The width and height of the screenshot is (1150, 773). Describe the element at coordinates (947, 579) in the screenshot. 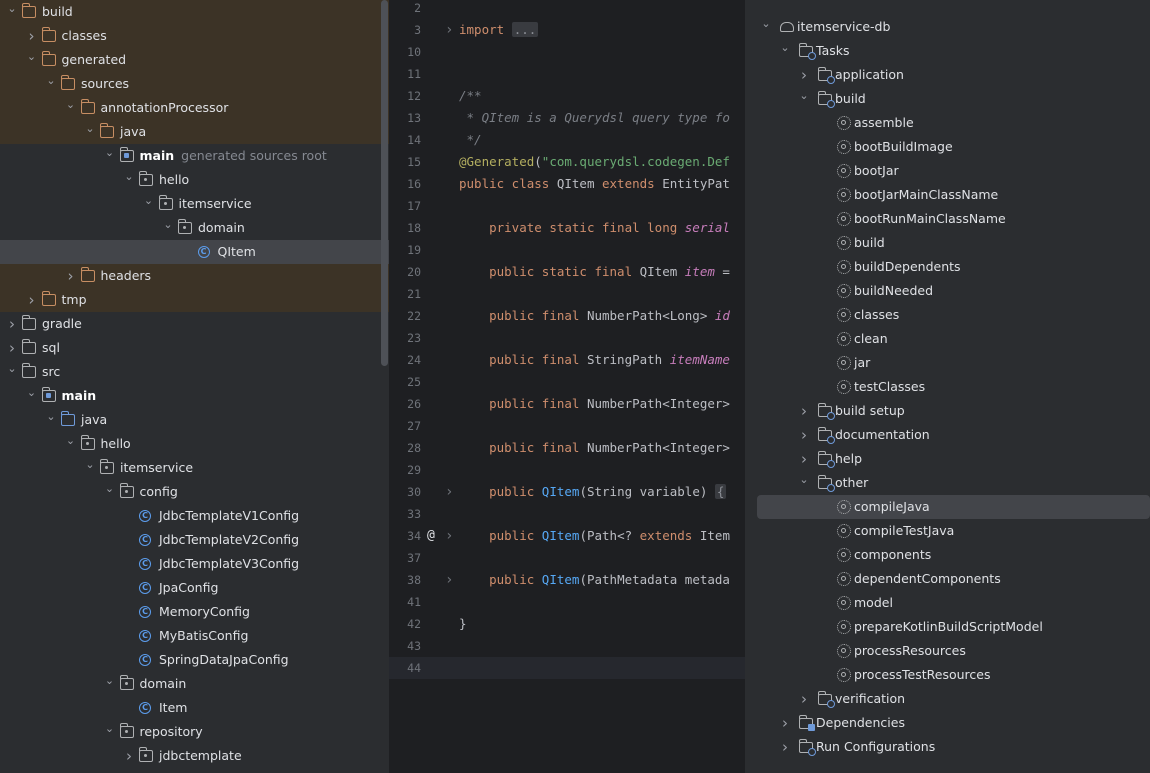

I see `gradle-node-dependent-components: dependentComponents` at that location.